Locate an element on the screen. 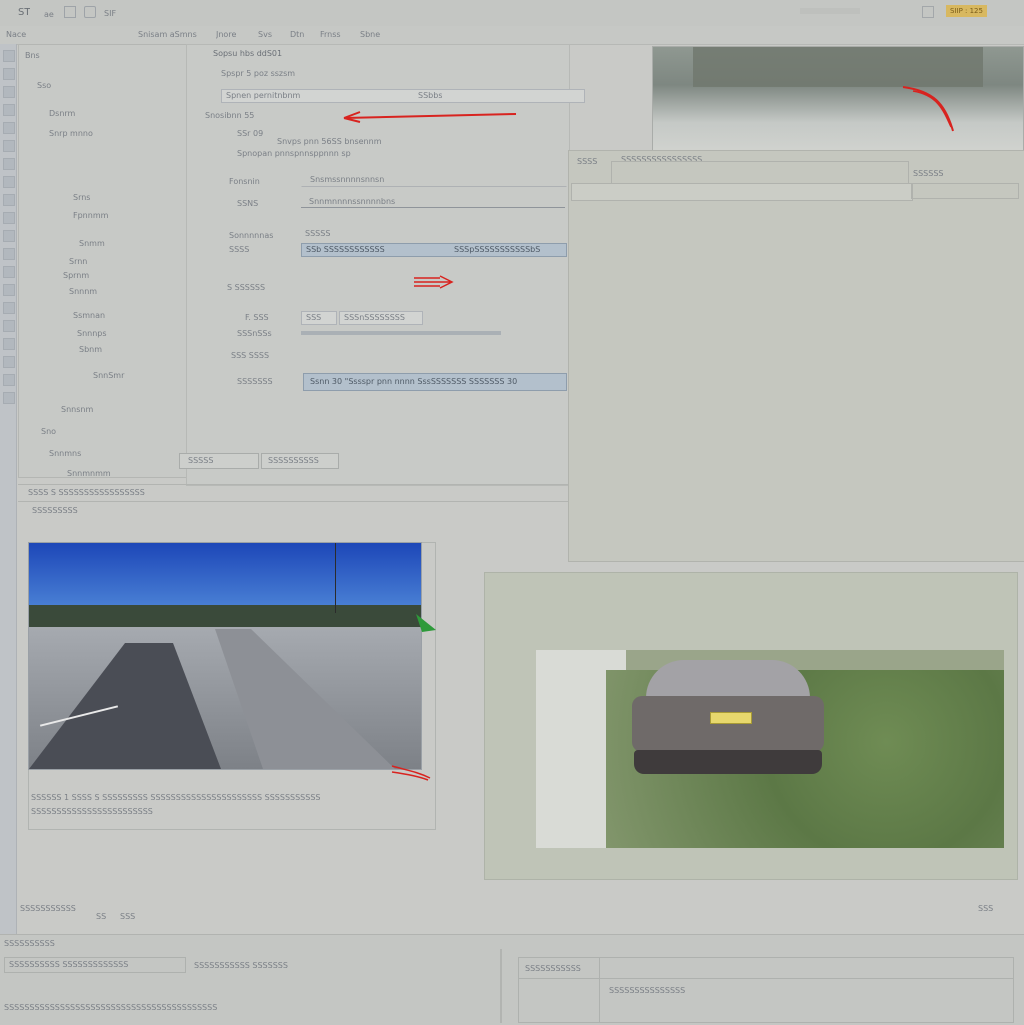 The width and height of the screenshot is (1024, 1025). row2-text: Spnopan pnnspnnsppnnn sp is located at coordinates (294, 153).